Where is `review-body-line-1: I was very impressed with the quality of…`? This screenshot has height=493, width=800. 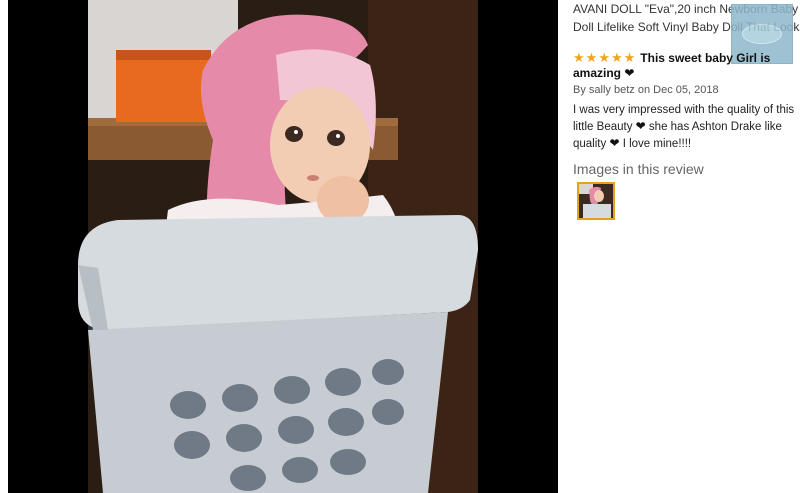
review-body-line-1: I was very impressed with the quality of… is located at coordinates (684, 110).